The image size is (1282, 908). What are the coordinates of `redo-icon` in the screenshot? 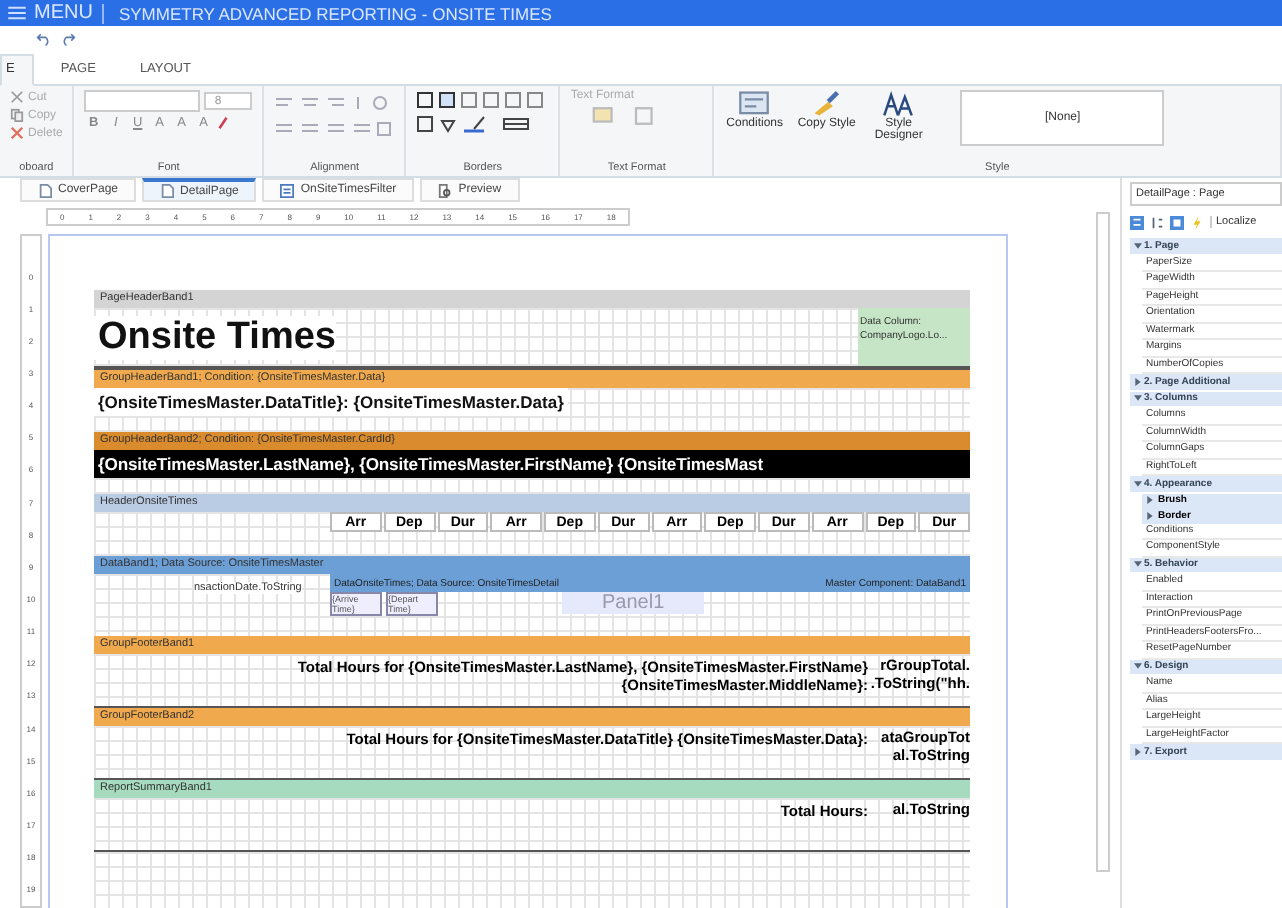 It's located at (68, 38).